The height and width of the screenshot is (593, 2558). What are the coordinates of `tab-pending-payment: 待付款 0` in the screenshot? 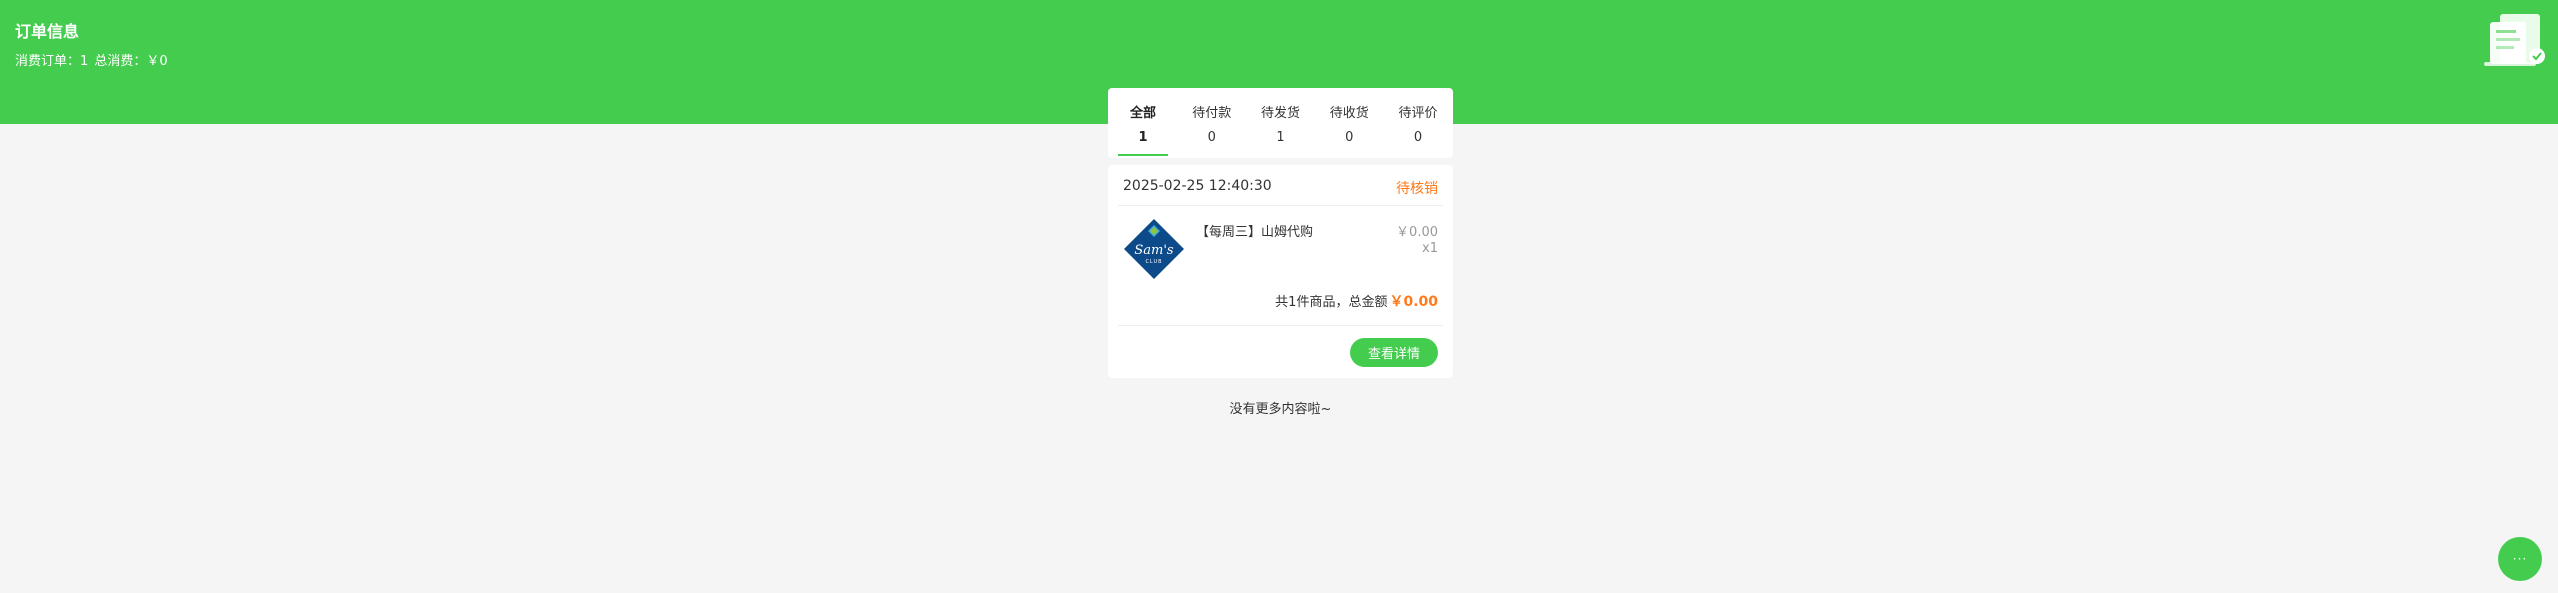 It's located at (1212, 123).